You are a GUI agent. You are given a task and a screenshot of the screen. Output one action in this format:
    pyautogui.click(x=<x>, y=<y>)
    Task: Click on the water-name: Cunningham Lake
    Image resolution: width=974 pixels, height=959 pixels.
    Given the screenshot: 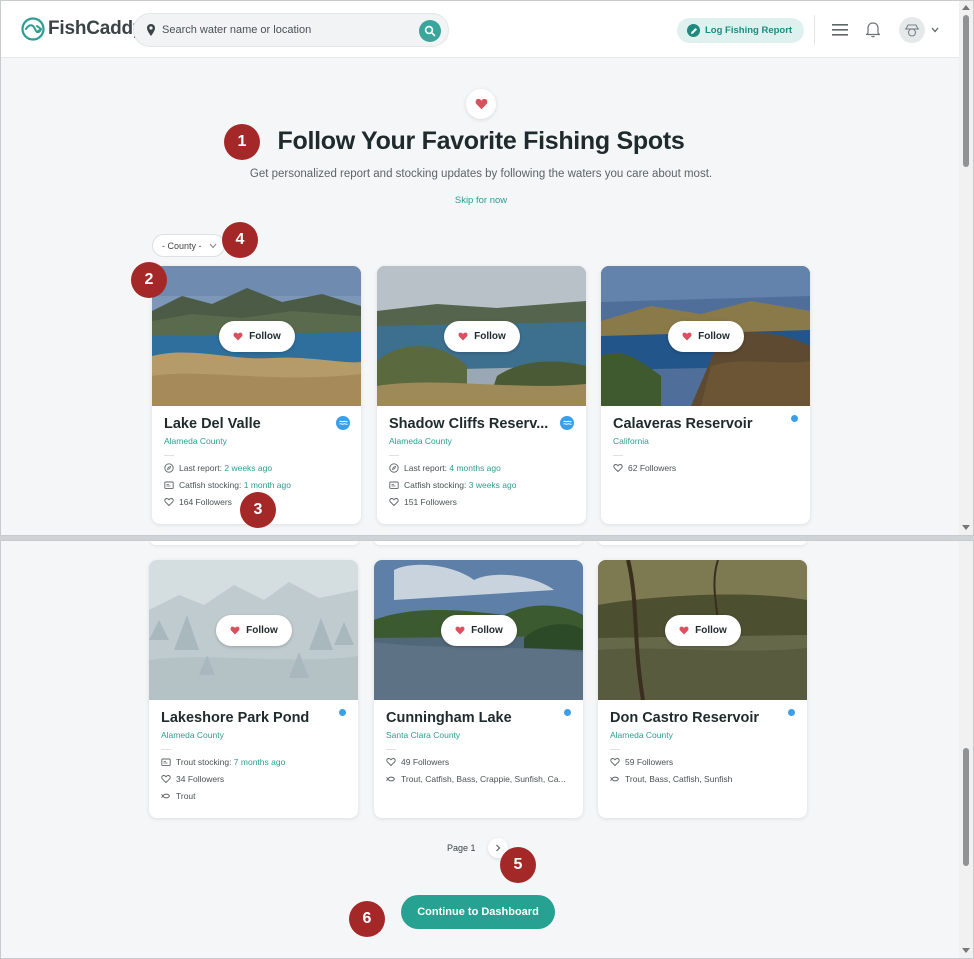 What is the action you would take?
    pyautogui.click(x=476, y=718)
    